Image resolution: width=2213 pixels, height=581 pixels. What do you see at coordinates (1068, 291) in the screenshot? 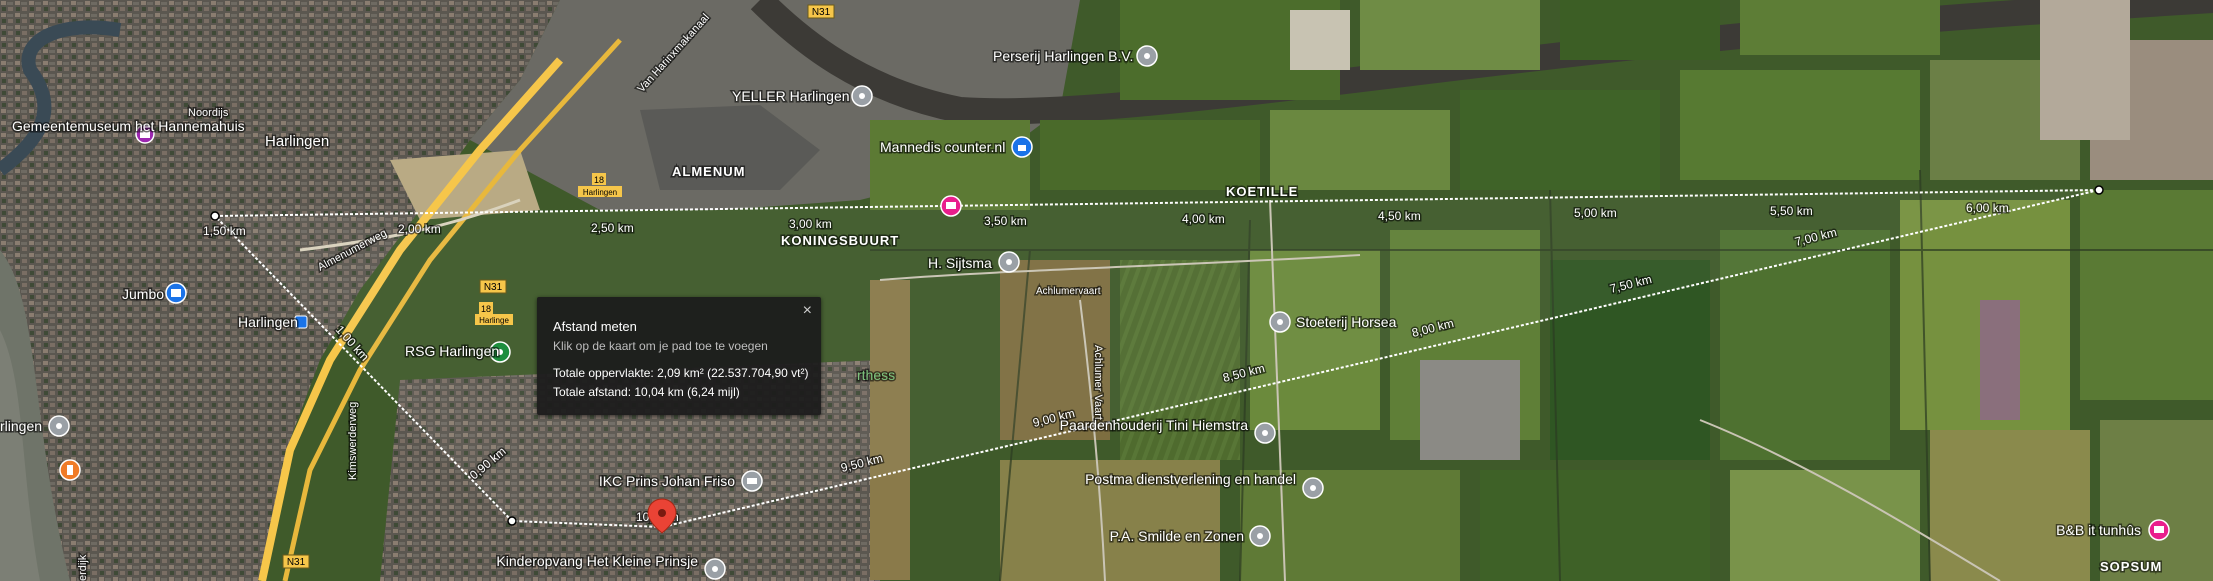
I see `road-label: Achlumervaart` at bounding box center [1068, 291].